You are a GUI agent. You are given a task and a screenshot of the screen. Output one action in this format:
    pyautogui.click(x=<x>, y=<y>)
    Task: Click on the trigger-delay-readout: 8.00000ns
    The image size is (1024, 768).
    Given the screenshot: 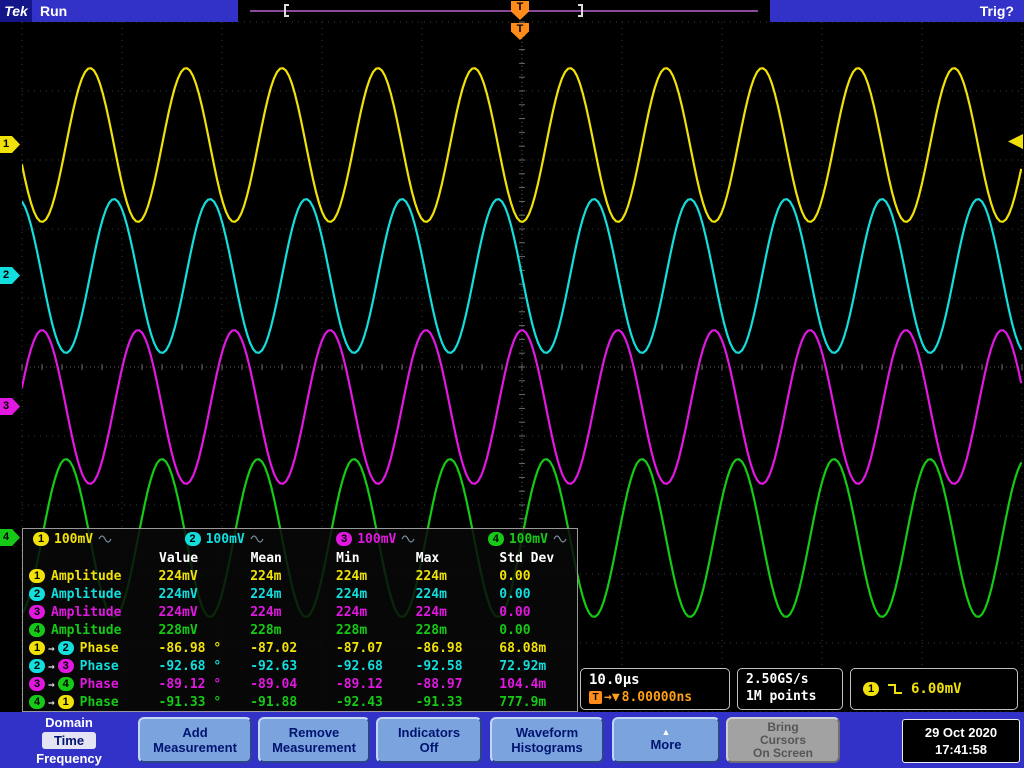 What is the action you would take?
    pyautogui.click(x=657, y=697)
    